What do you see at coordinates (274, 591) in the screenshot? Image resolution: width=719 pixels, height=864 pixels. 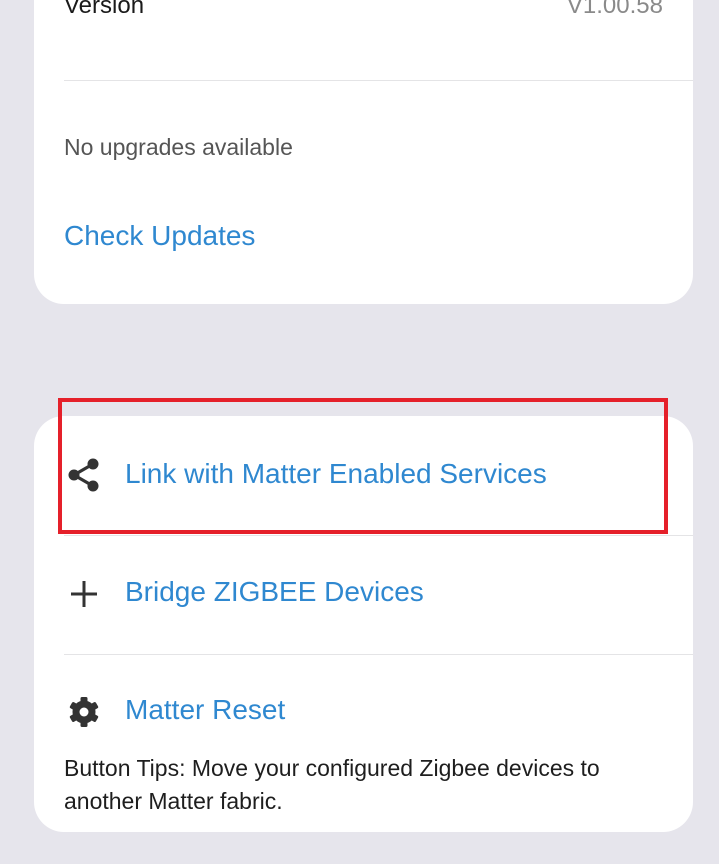 I see `bridge-zigbee-devices-label: Bridge ZIGBEE Devices` at bounding box center [274, 591].